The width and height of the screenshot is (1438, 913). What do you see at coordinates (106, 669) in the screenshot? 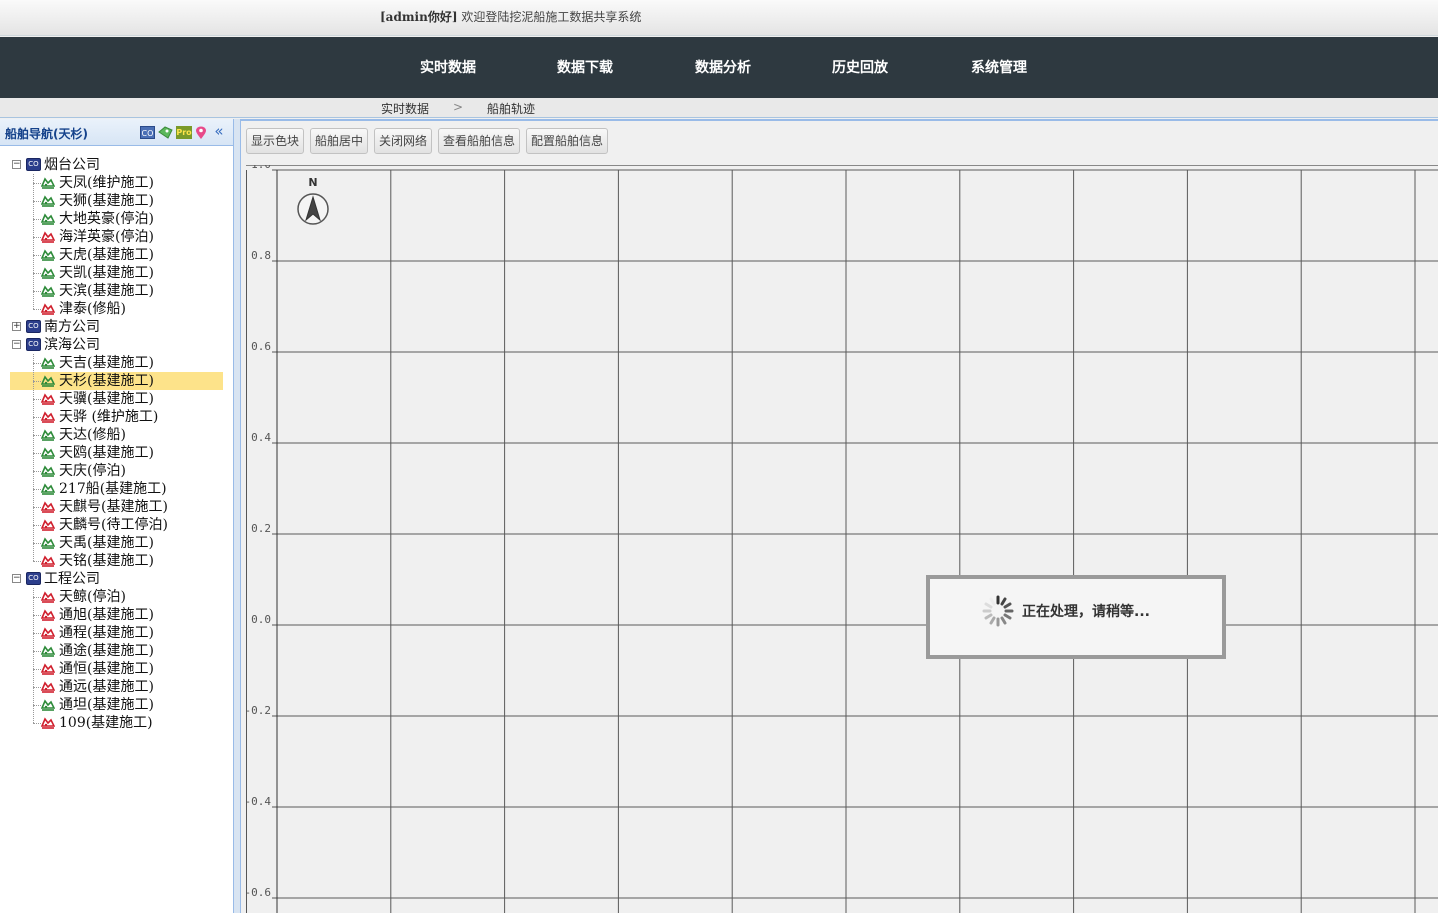
I see `tree-ship-item: 通恒(基建施工)` at bounding box center [106, 669].